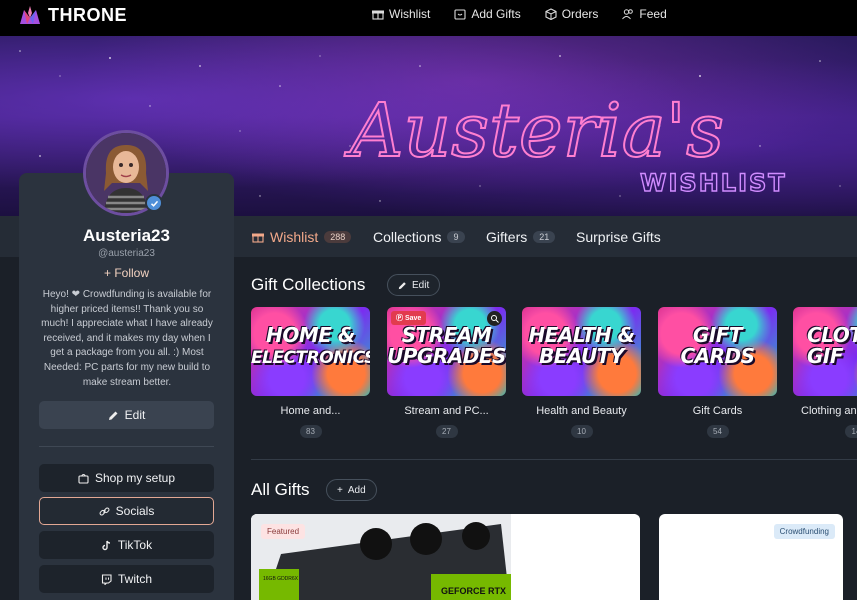 The width and height of the screenshot is (857, 600). What do you see at coordinates (281, 579) in the screenshot?
I see `gift-product-text-2: 16GB GDDR6X` at bounding box center [281, 579].